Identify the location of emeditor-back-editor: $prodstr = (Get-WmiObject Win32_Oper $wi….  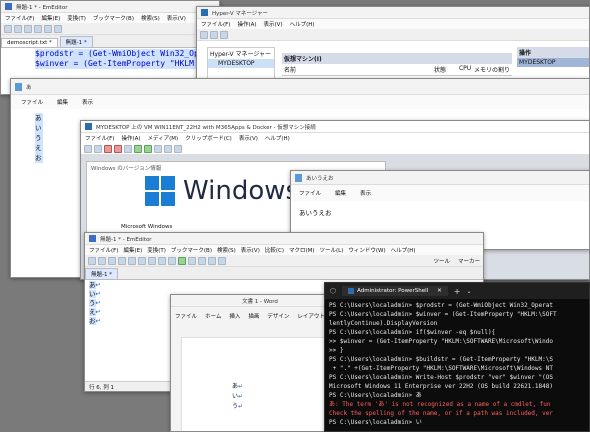
(110, 58).